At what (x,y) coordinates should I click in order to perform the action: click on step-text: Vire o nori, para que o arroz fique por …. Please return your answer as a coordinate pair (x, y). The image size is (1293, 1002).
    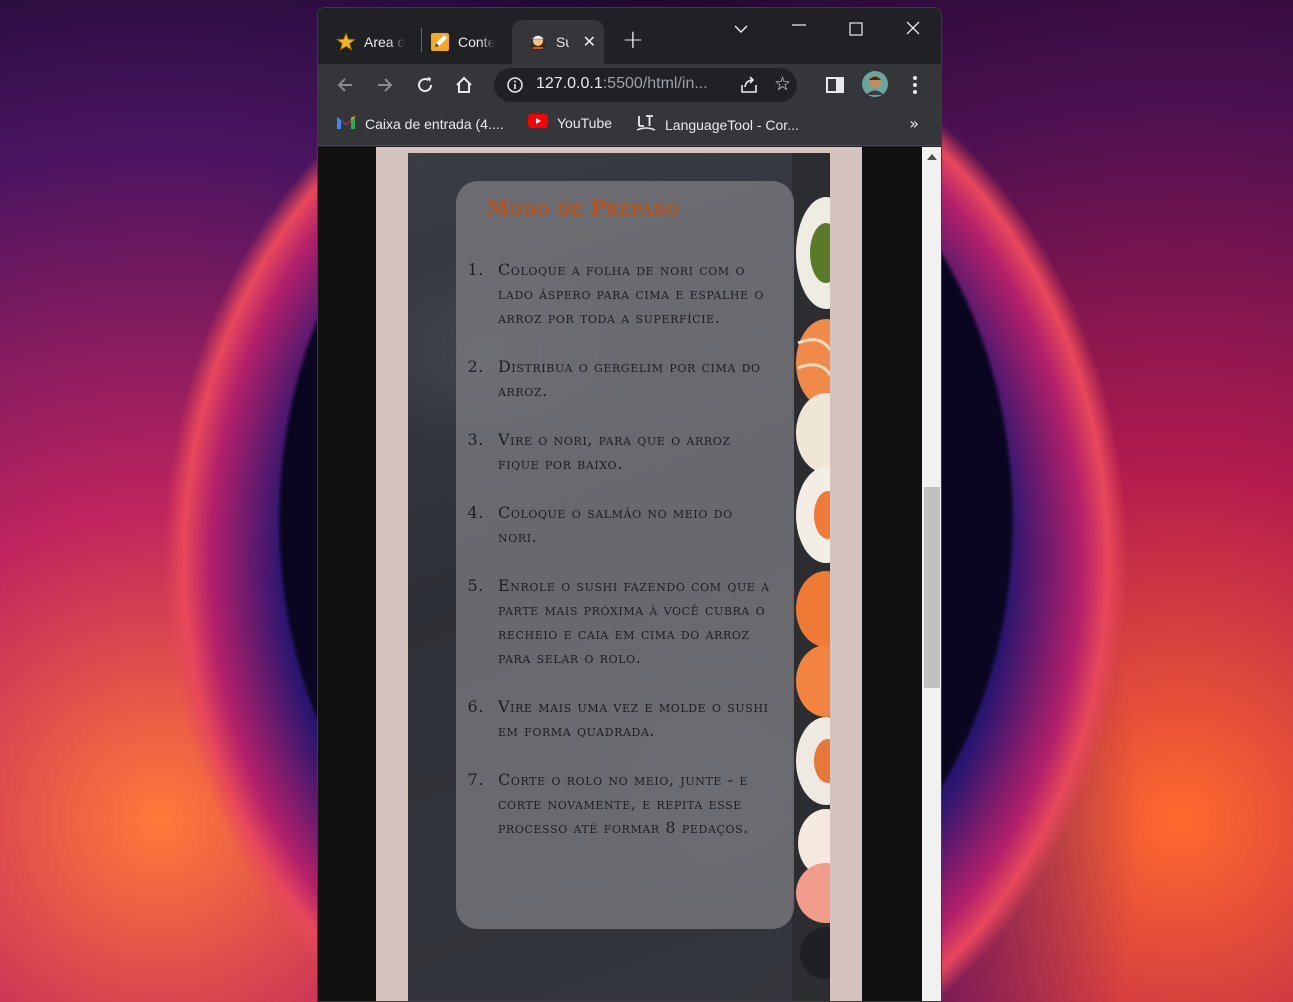
    Looking at the image, I should click on (614, 451).